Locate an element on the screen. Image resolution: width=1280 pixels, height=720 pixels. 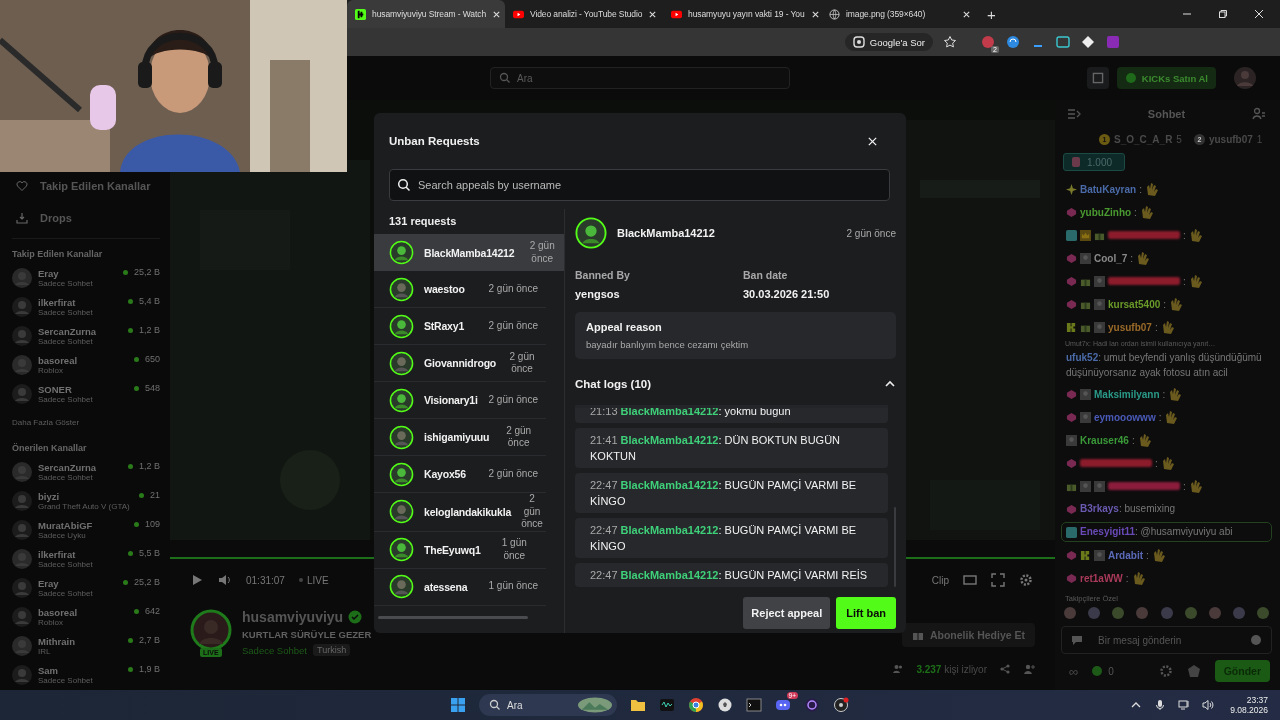
request-item: ishigamiyuuu 2 gün önce is located at coordinates (460, 437).